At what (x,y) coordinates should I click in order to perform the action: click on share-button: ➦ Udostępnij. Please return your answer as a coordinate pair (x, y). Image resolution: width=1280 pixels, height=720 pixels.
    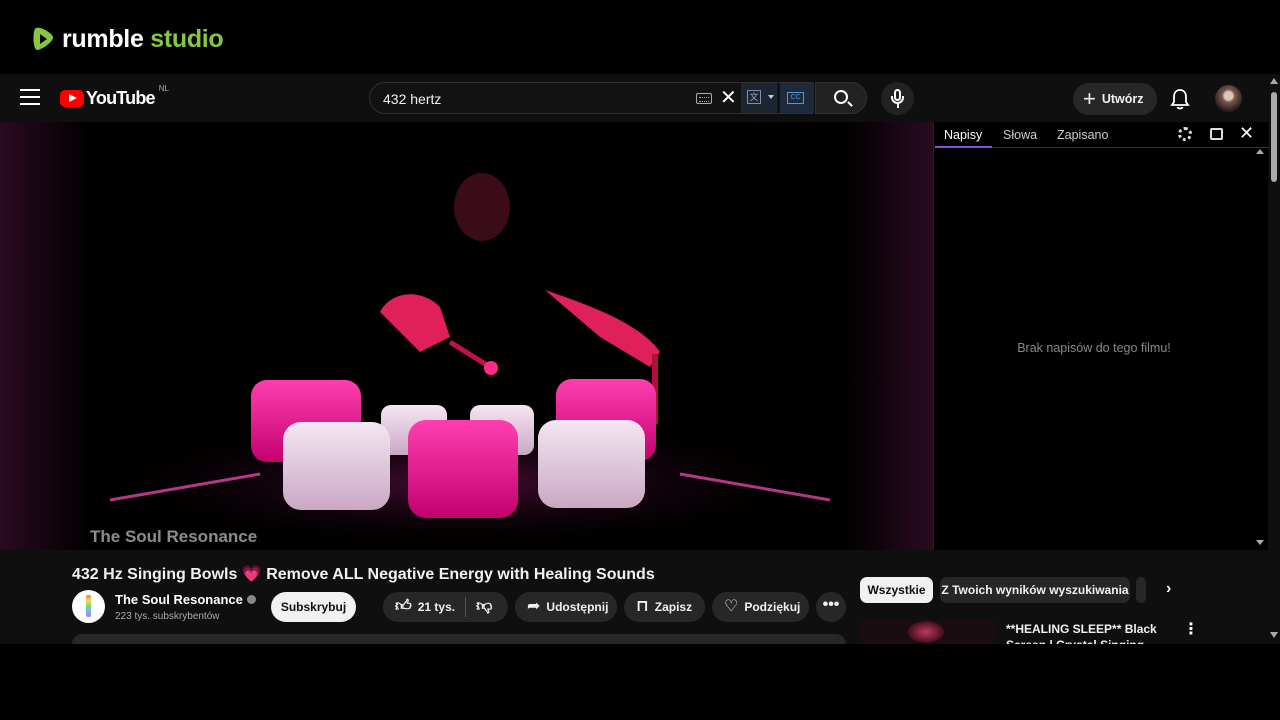
    Looking at the image, I should click on (566, 607).